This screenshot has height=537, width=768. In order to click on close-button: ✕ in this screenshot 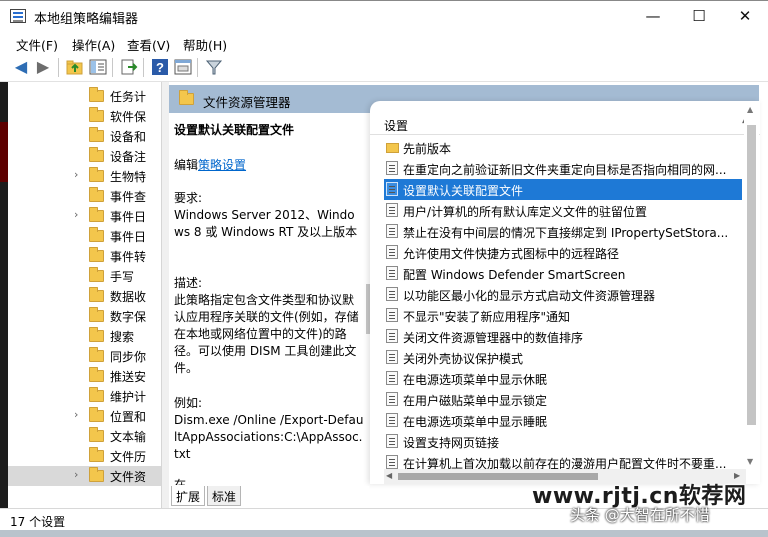, I will do `click(745, 16)`.